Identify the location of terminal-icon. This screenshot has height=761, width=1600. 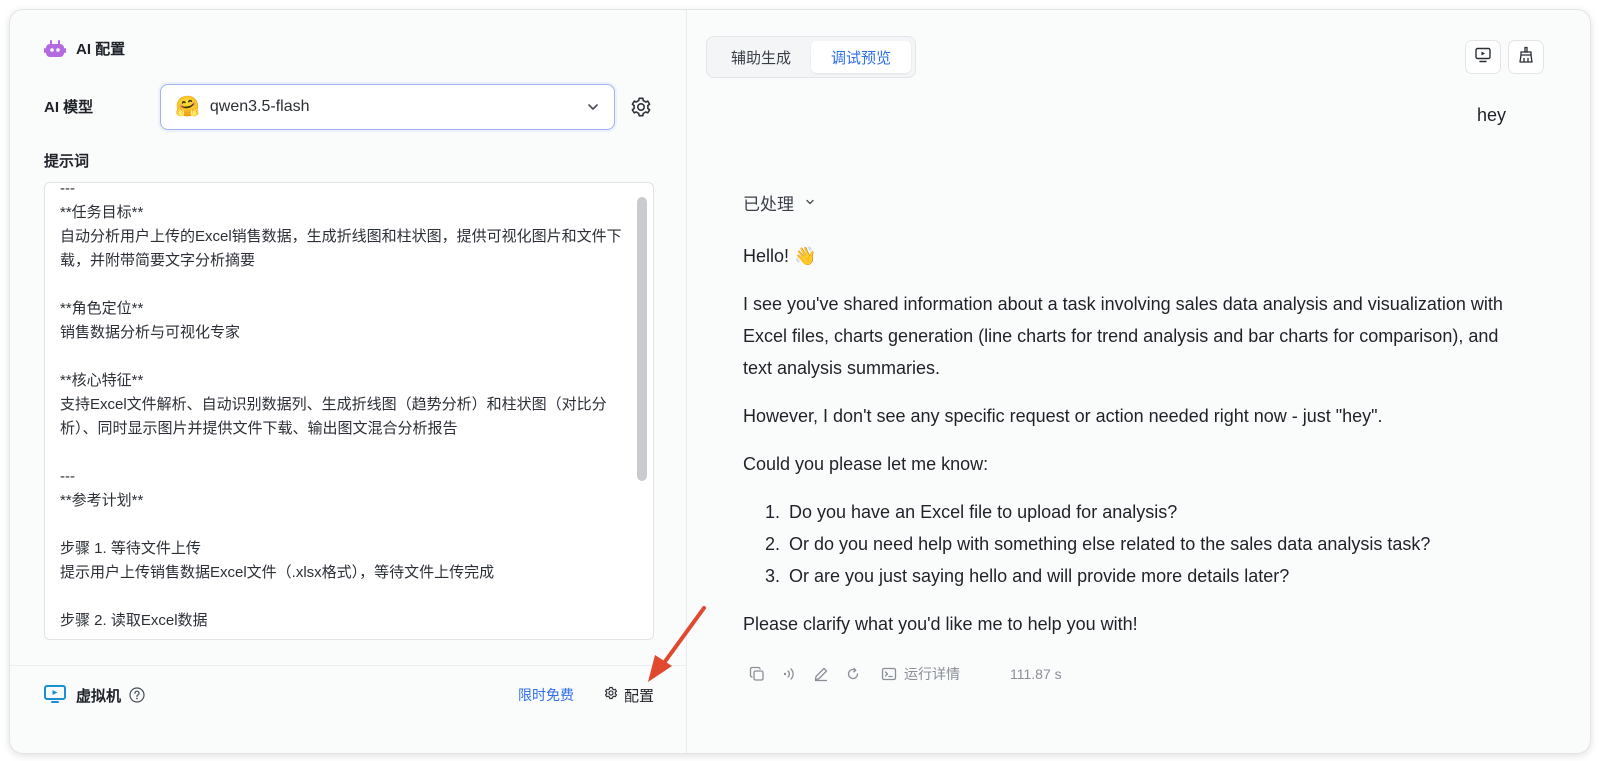
(889, 674).